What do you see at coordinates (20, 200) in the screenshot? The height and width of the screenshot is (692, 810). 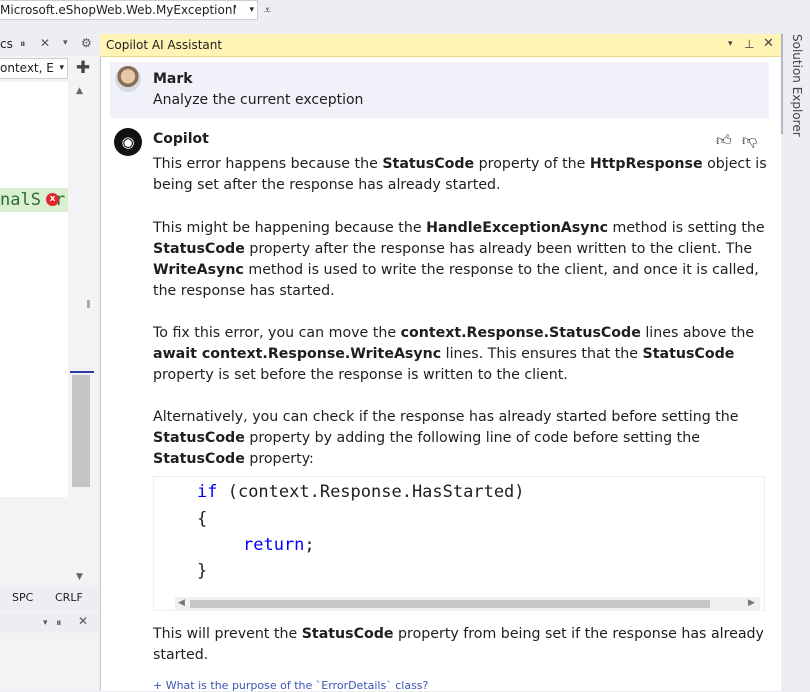 I see `code-fragment-text: nalS` at bounding box center [20, 200].